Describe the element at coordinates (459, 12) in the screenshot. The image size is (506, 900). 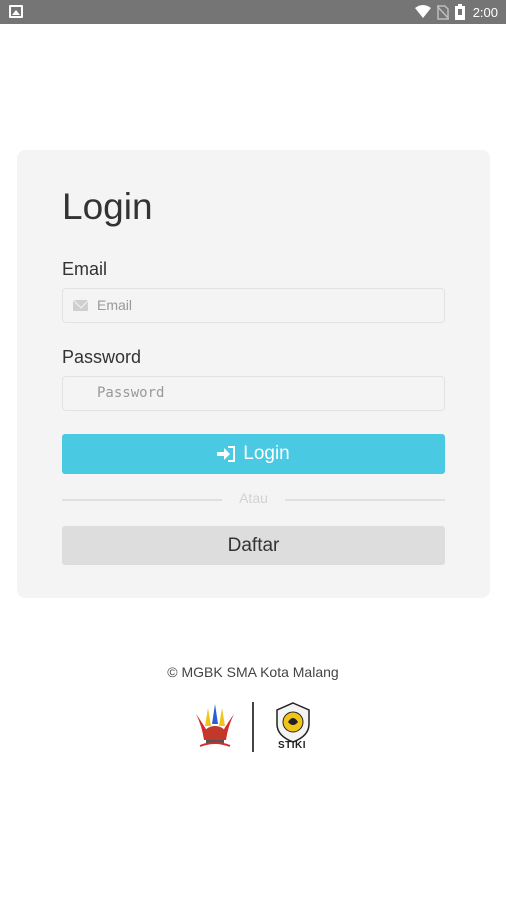
I see `battery-icon` at that location.